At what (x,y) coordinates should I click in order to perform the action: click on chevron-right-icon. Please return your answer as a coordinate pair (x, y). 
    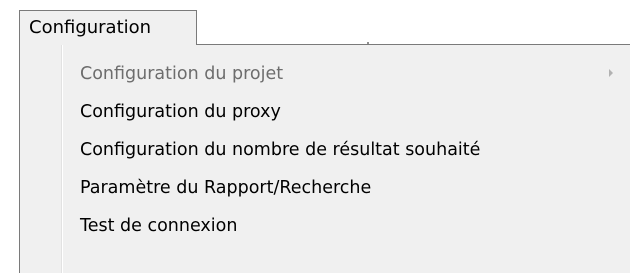
    Looking at the image, I should click on (611, 73).